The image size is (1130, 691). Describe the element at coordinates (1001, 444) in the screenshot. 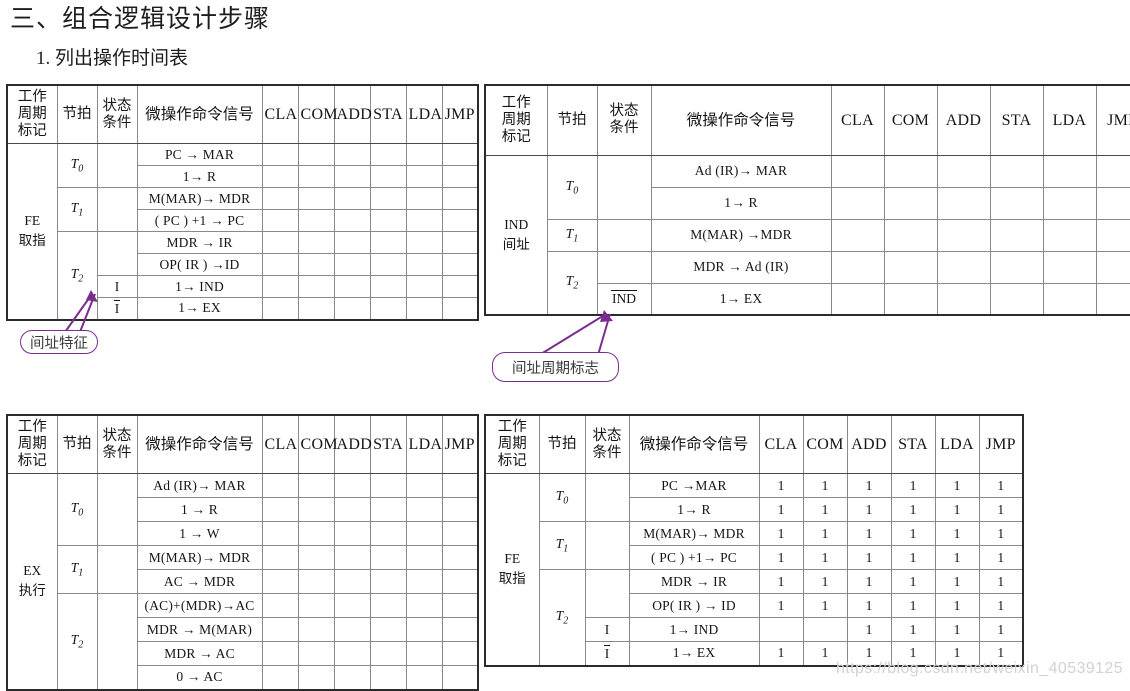

I see `column-header-jmp: JMP` at that location.